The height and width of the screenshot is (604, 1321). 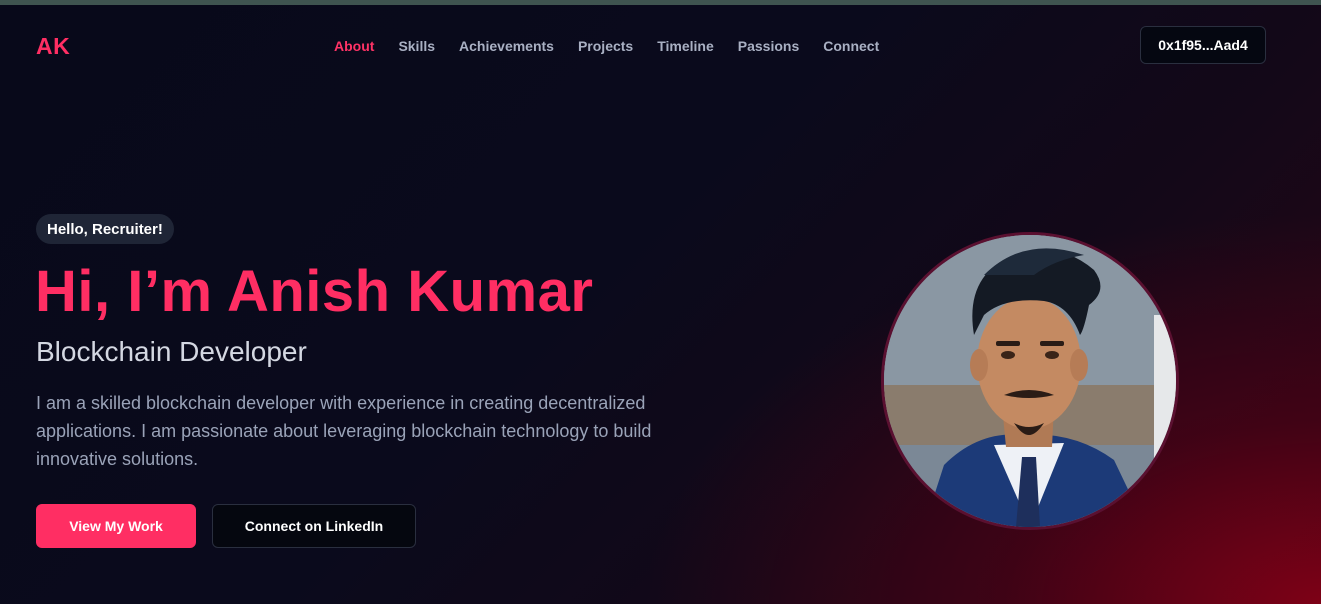 I want to click on nav-link-about: About, so click(x=354, y=46).